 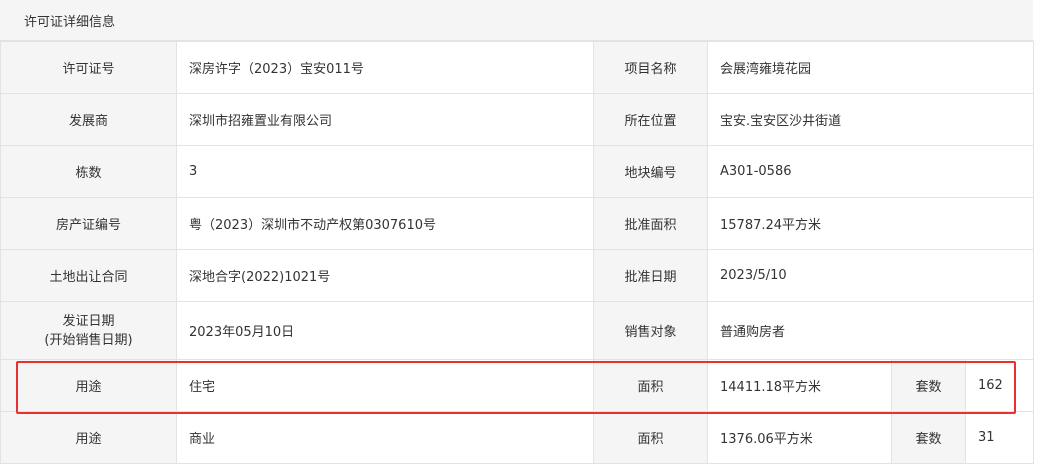 I want to click on usage-value: 住宅, so click(x=385, y=385).